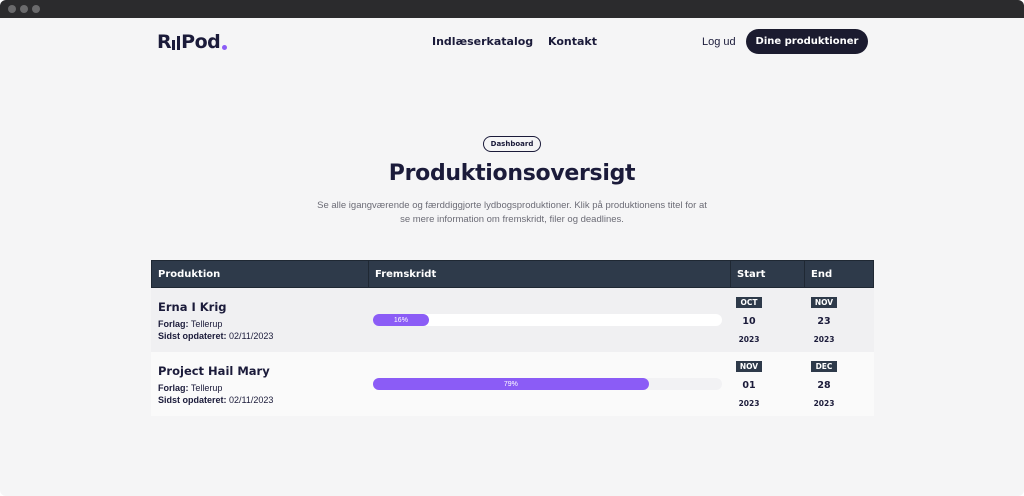 This screenshot has height=496, width=1024. Describe the element at coordinates (572, 41) in the screenshot. I see `nav-link-contact: Kontakt` at that location.